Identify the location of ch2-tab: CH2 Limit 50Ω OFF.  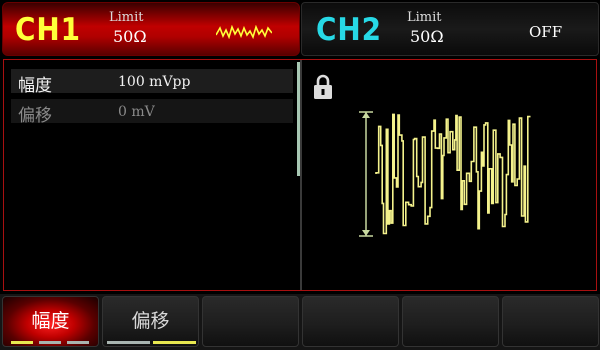
(450, 29).